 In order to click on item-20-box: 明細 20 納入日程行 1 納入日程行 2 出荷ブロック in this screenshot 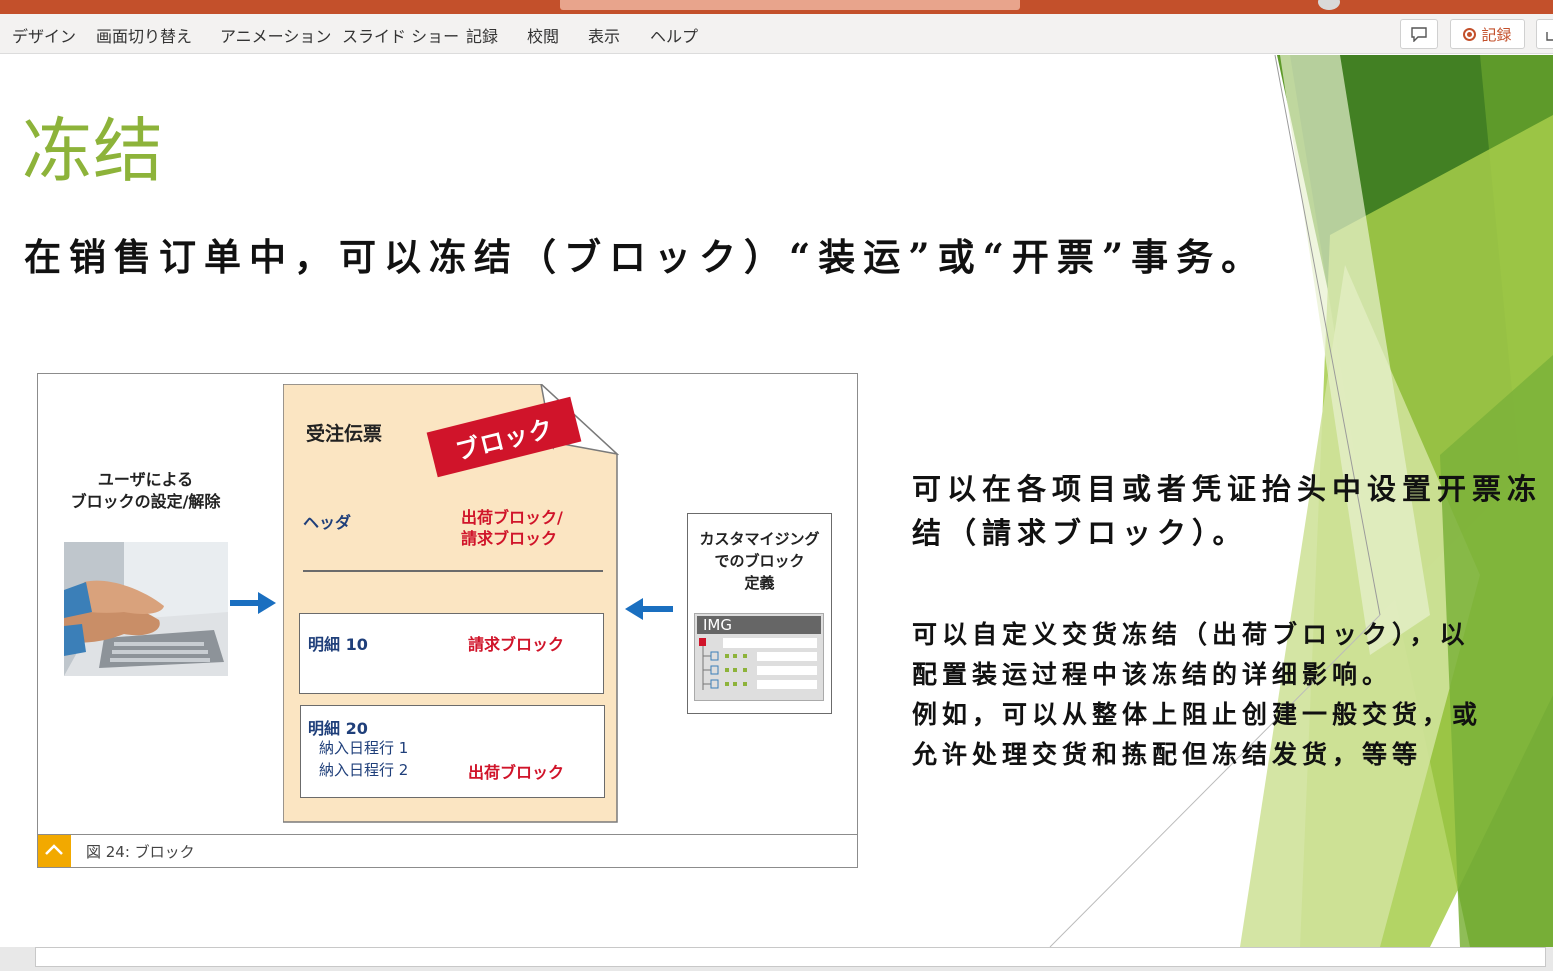, I will do `click(452, 751)`.